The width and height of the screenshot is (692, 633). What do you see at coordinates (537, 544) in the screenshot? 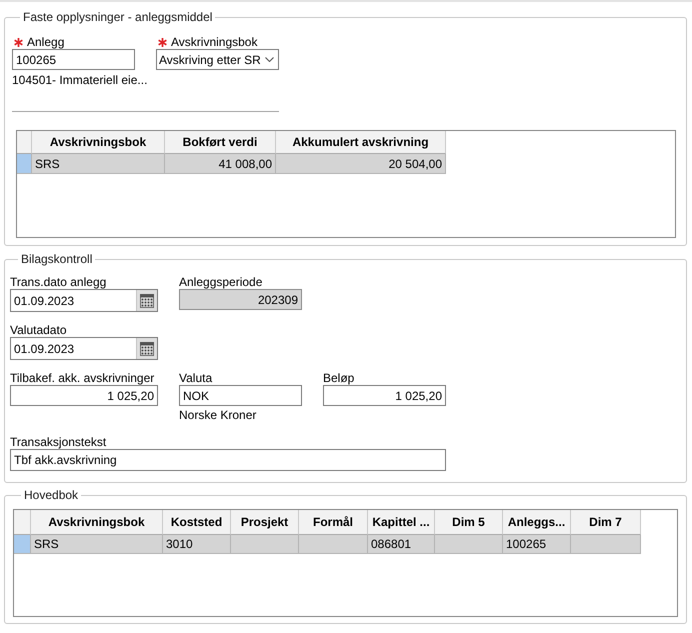
I see `table-cell: 100265` at bounding box center [537, 544].